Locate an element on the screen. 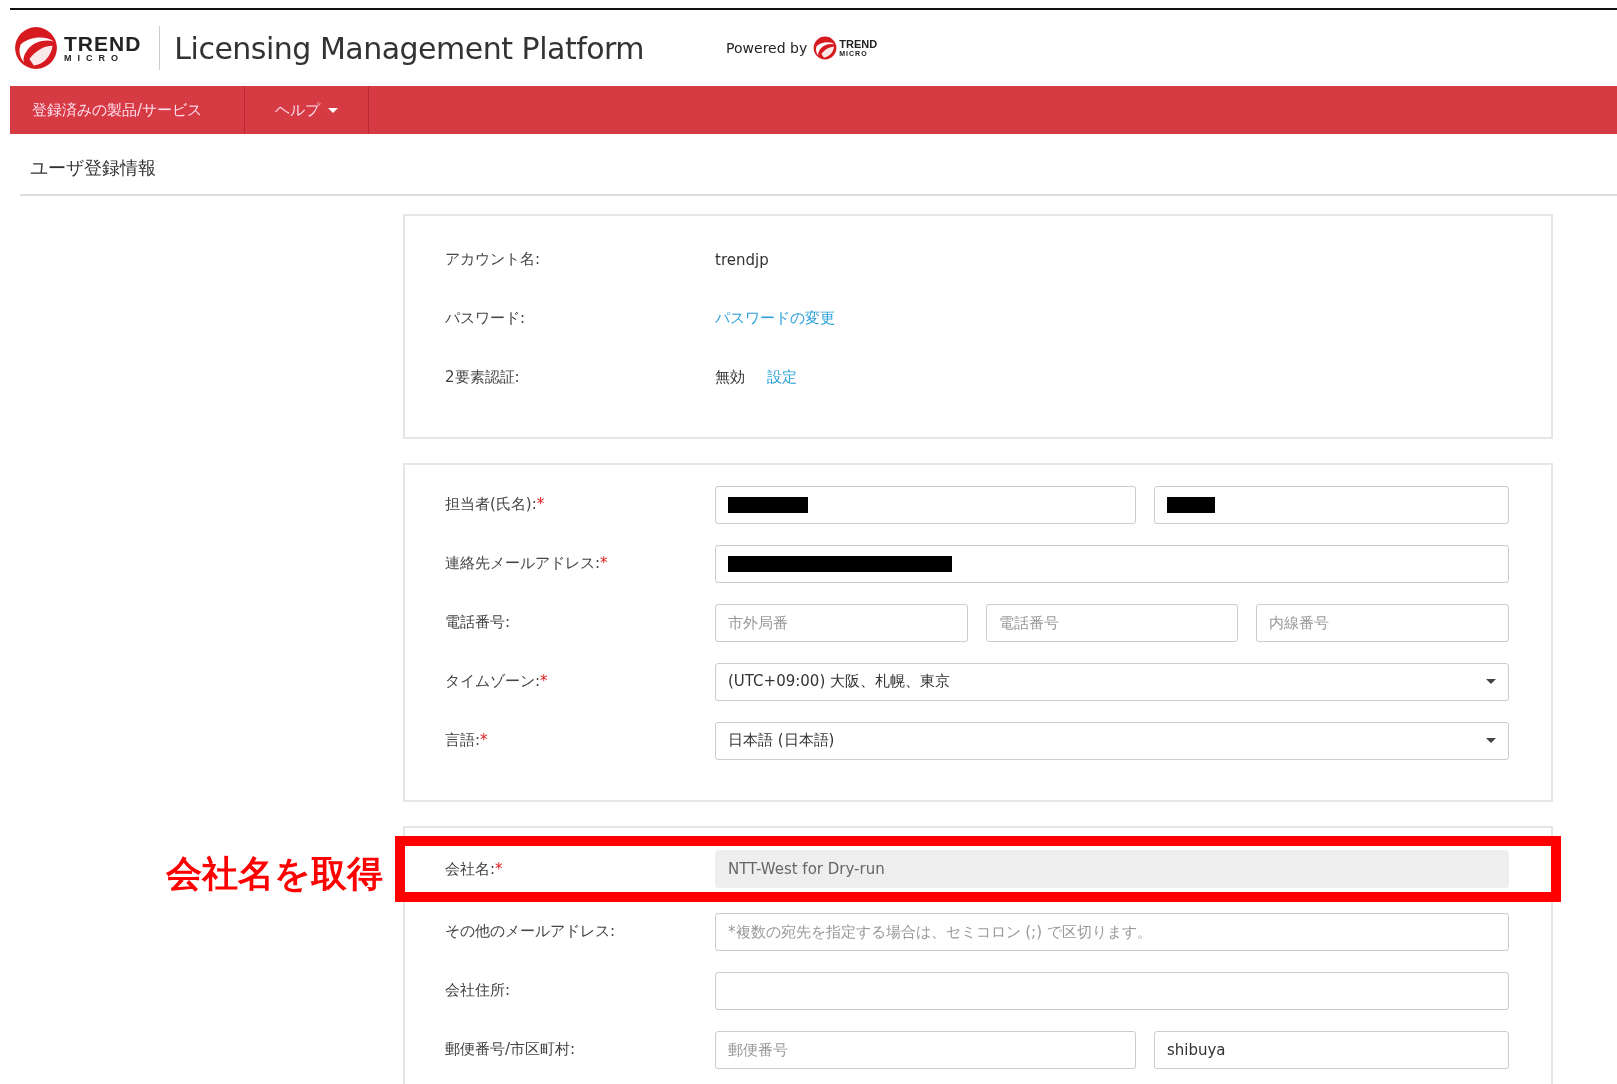 The width and height of the screenshot is (1617, 1084). nav-menu-item: ヘルプ is located at coordinates (307, 110).